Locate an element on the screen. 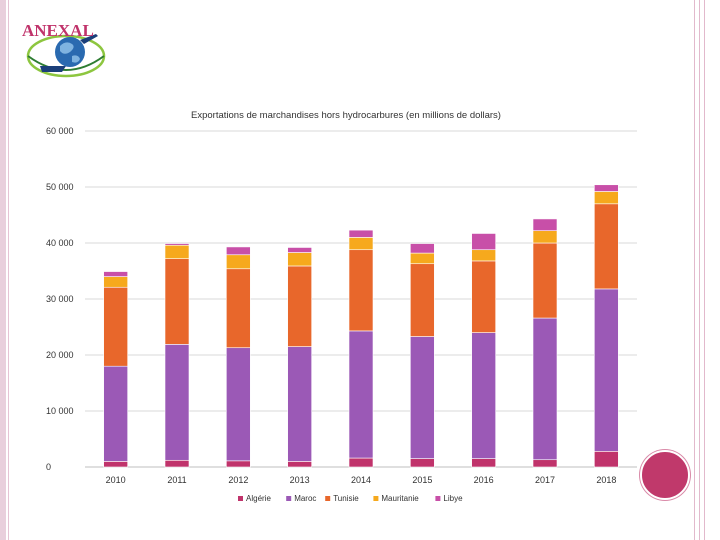 The width and height of the screenshot is (720, 540). decorative-circle is located at coordinates (665, 475).